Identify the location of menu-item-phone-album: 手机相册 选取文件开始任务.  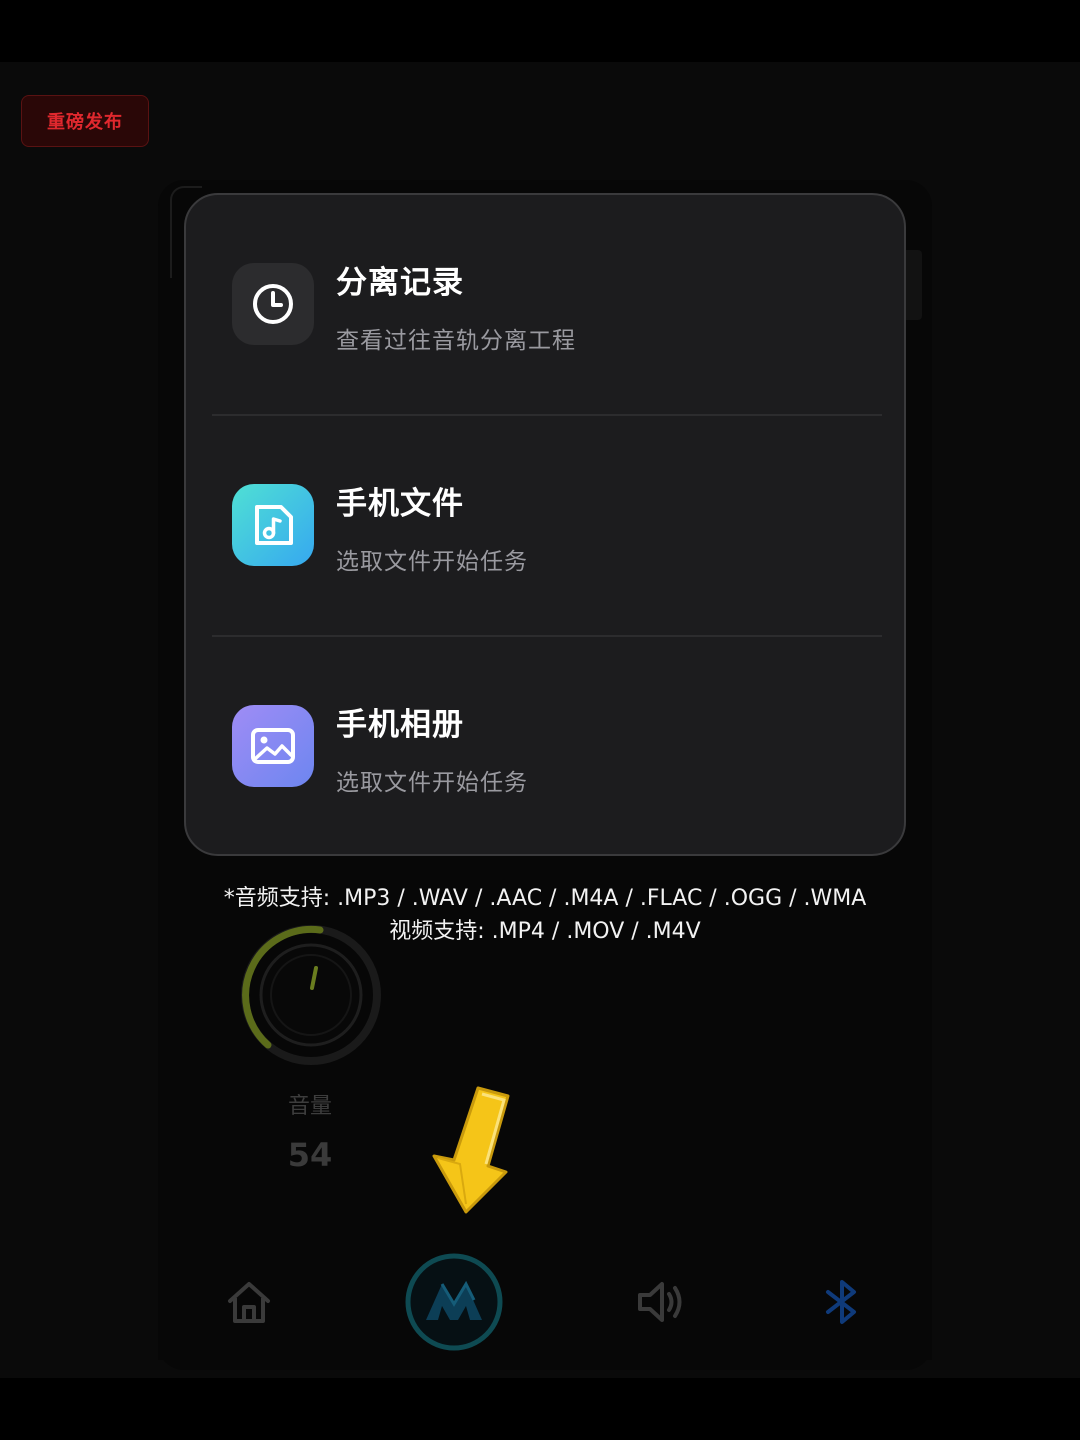
(545, 747).